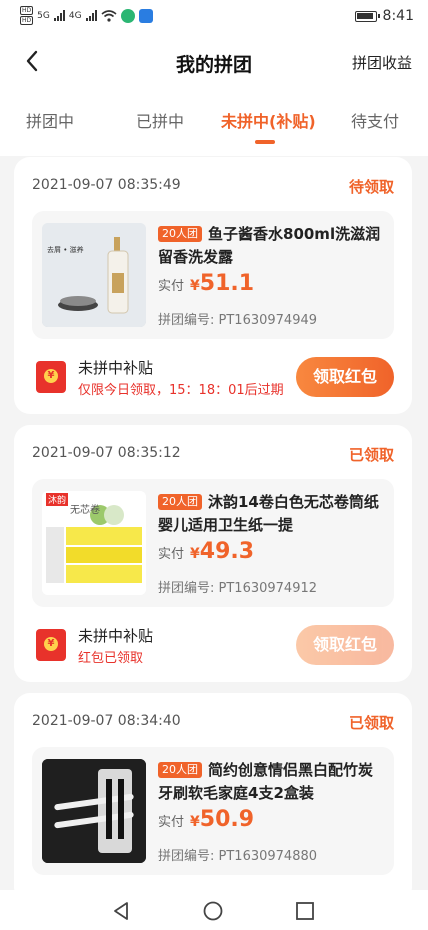 The width and height of the screenshot is (428, 930). I want to click on order-date: 2021-09-07 08:35:12, so click(106, 453).